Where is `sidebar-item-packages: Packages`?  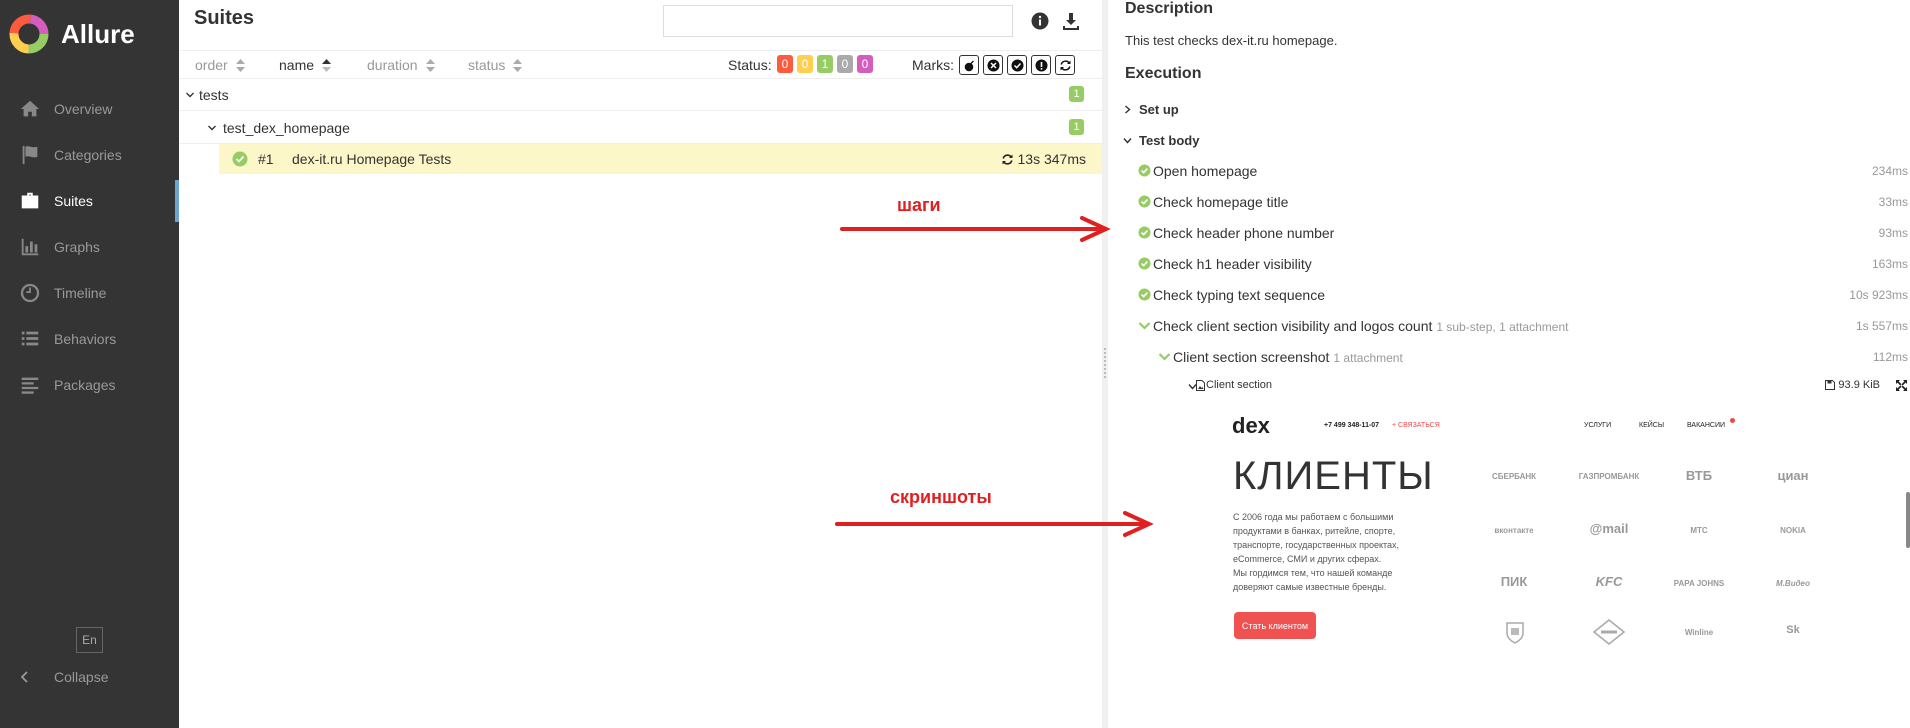
sidebar-item-packages: Packages is located at coordinates (89, 385).